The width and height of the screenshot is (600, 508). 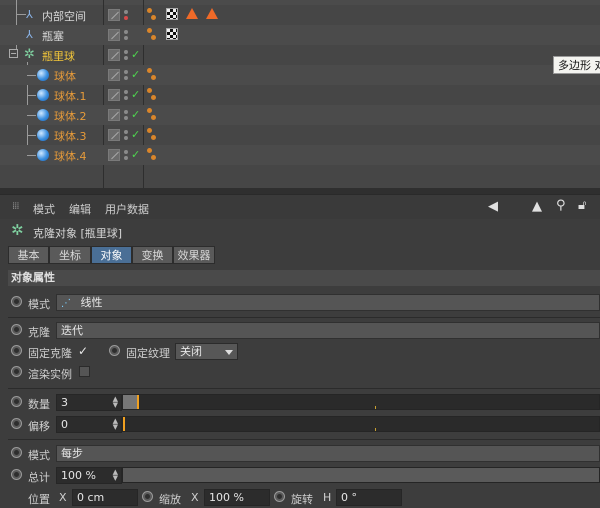 I want to click on mode-dropdown: ⋰ 线性, so click(x=328, y=302).